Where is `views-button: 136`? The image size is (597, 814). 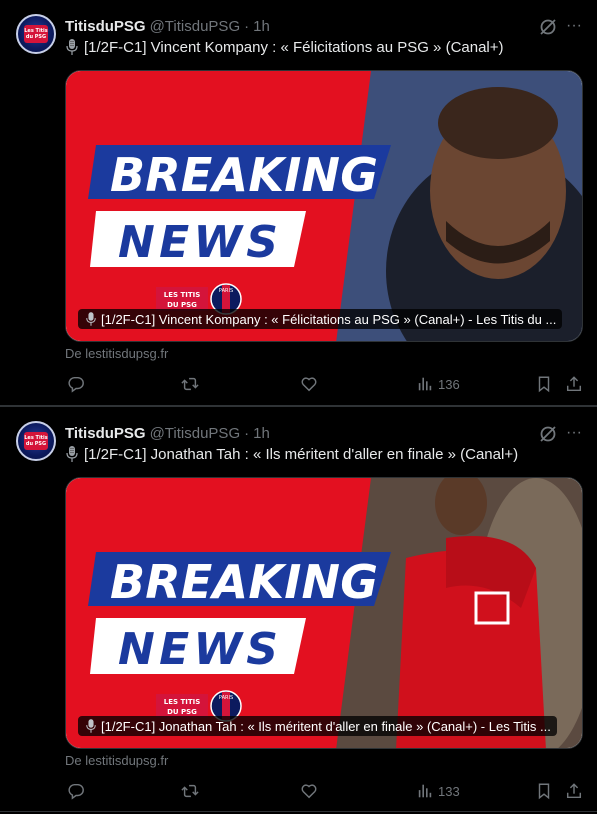
views-button: 136 is located at coordinates (438, 384).